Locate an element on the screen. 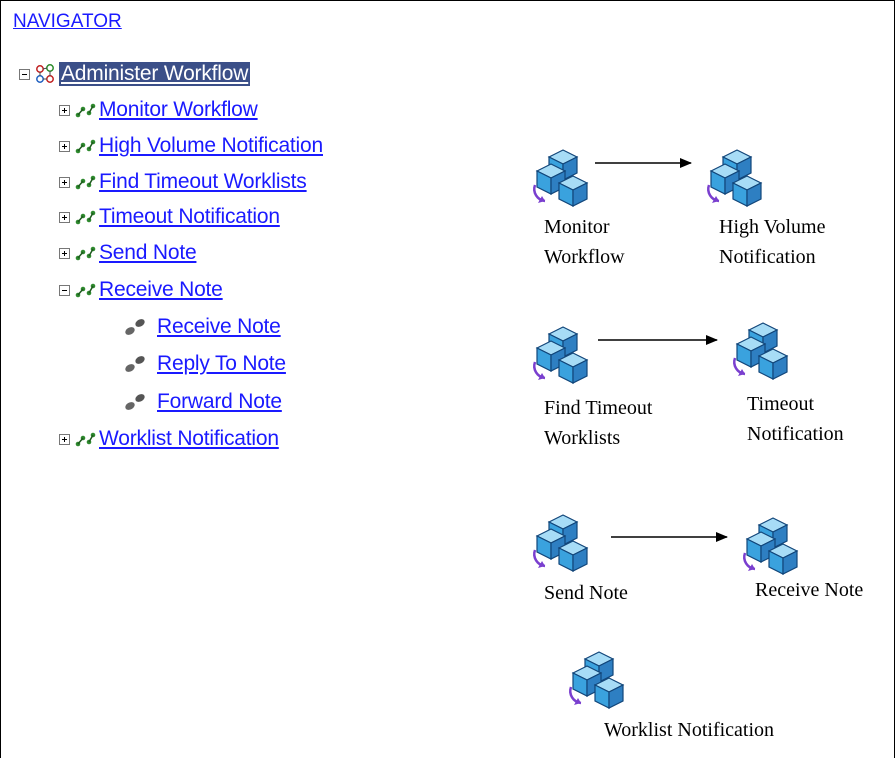 This screenshot has width=895, height=759. diagram-label-high-volume: High Volume Notification is located at coordinates (772, 242).